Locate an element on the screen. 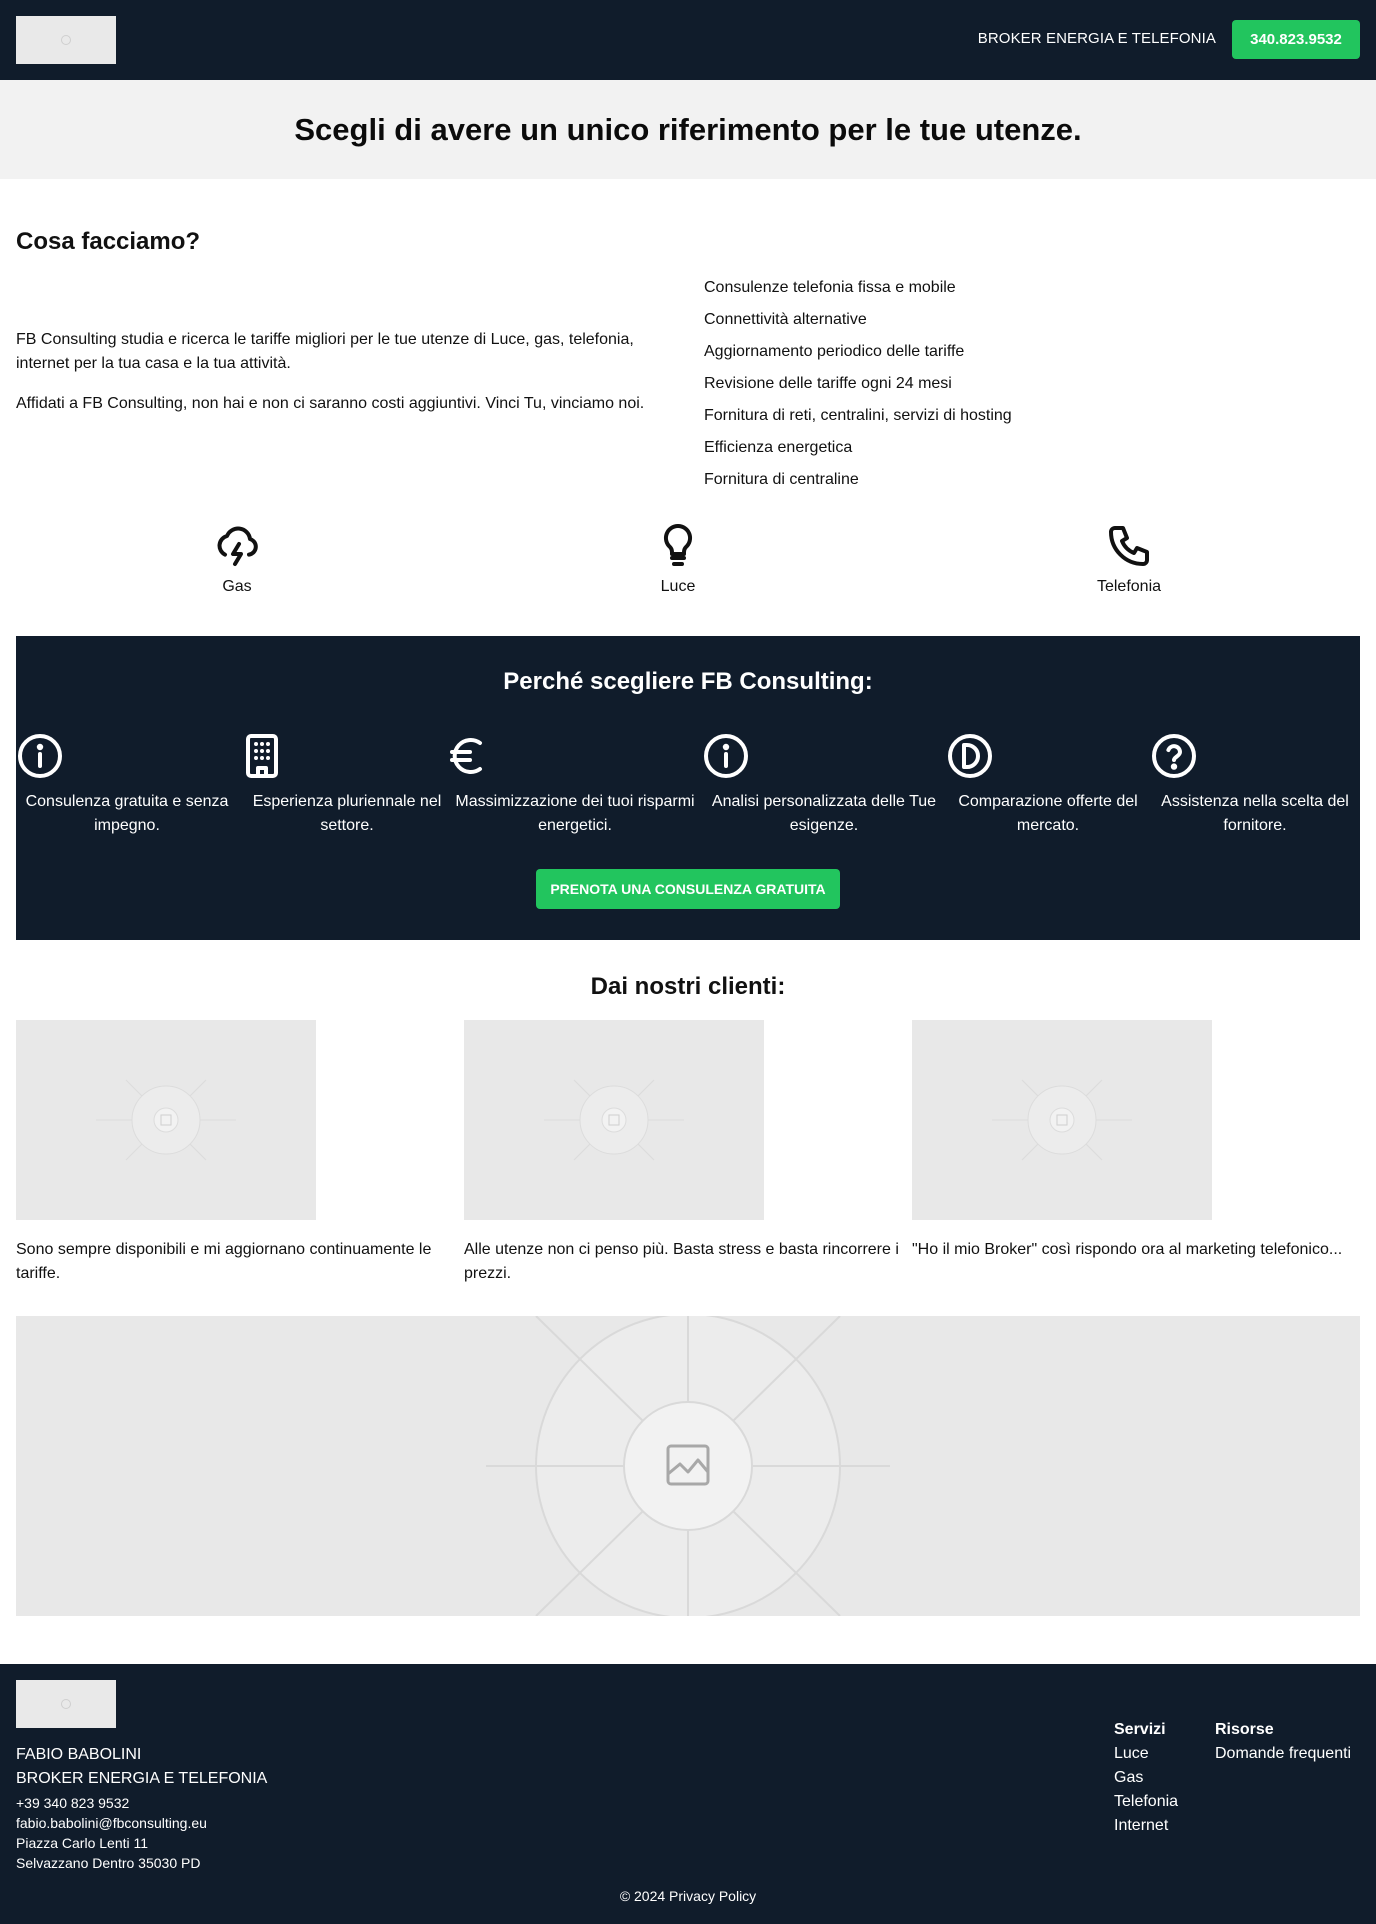 This screenshot has height=1924, width=1376. utility-gas: Gas is located at coordinates (237, 559).